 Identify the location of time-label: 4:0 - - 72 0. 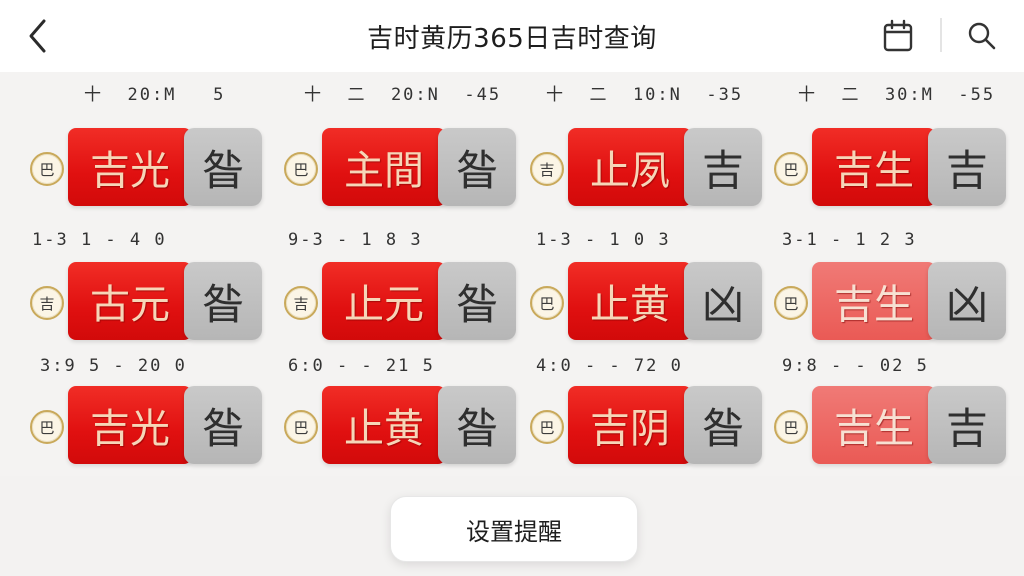
(609, 366).